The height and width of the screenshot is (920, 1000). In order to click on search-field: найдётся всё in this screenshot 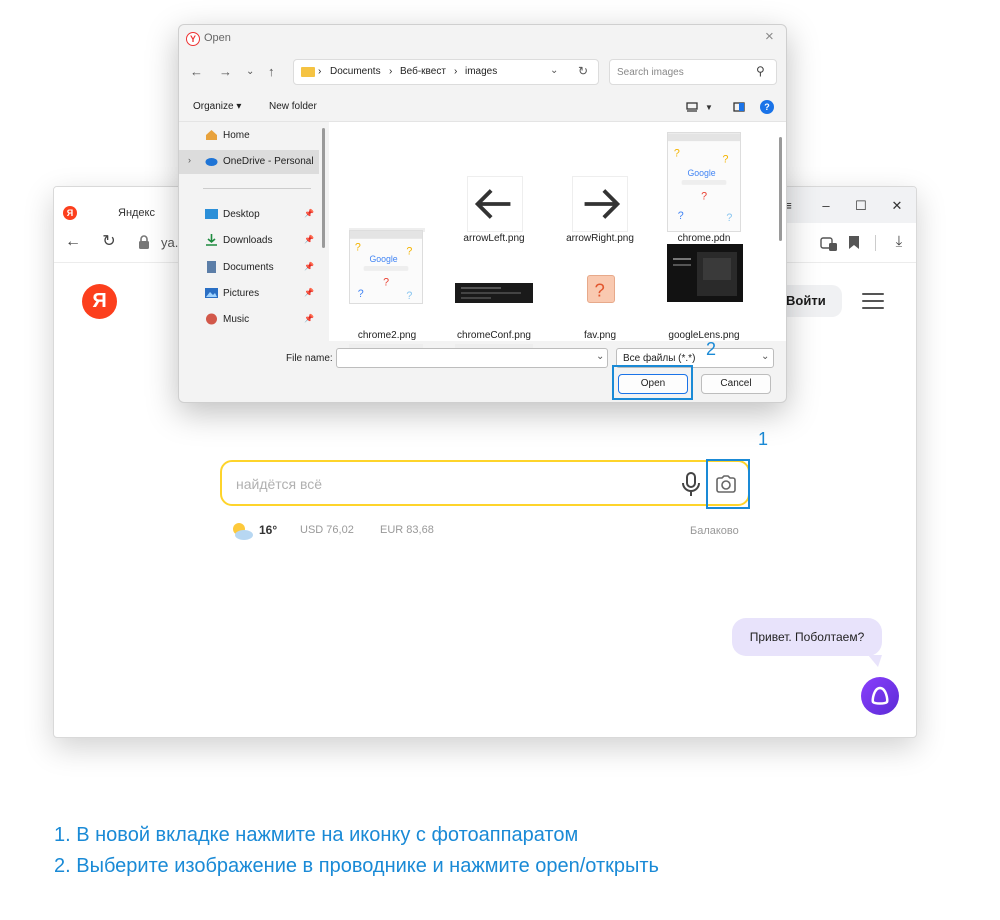, I will do `click(485, 483)`.